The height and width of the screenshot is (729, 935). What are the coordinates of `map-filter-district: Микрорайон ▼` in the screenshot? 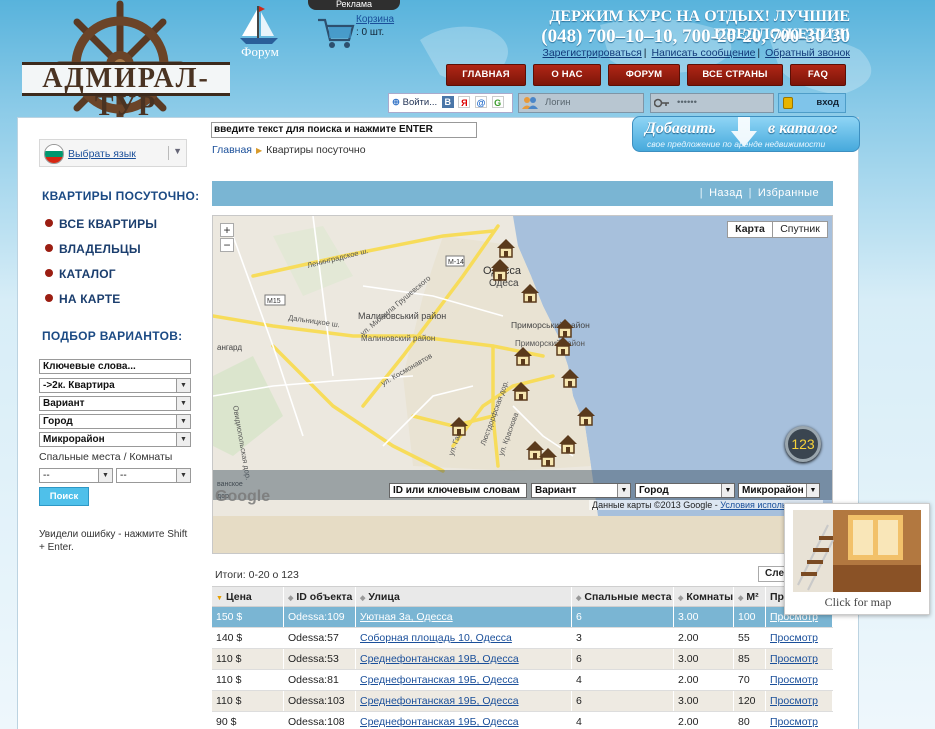 It's located at (779, 490).